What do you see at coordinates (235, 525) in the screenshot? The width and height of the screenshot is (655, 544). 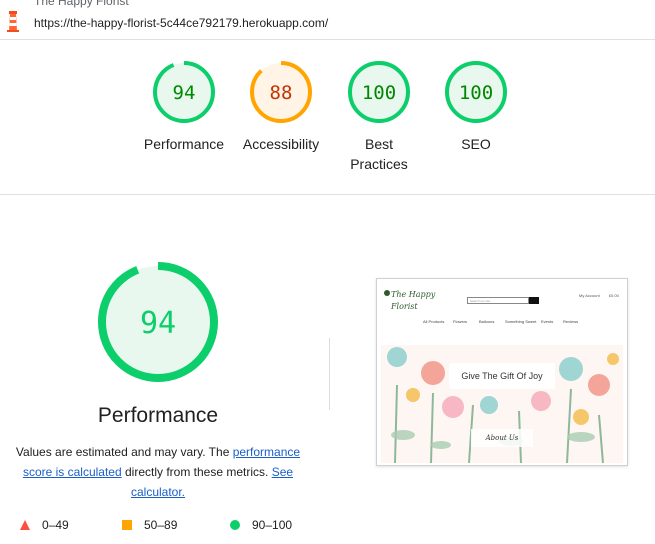 I see `green-circle-icon` at bounding box center [235, 525].